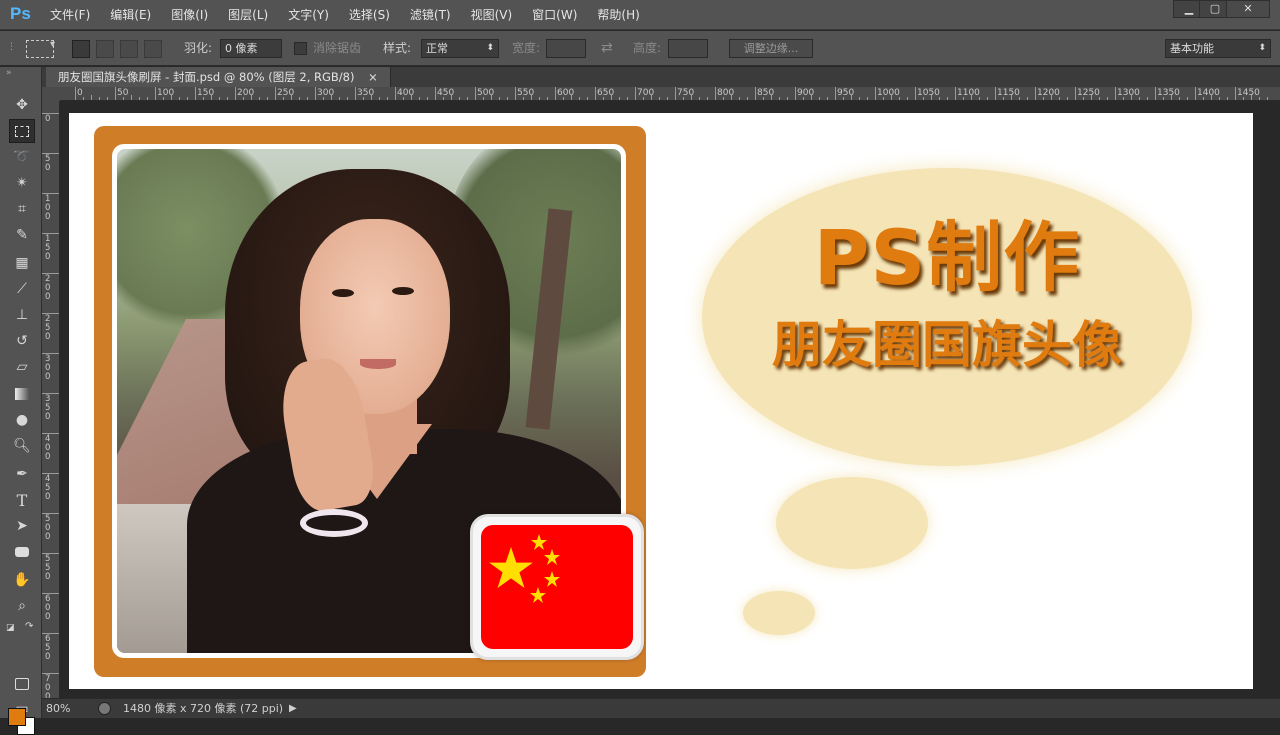 Image resolution: width=1280 pixels, height=735 pixels. What do you see at coordinates (48, 686) in the screenshot?
I see `ruler-v-label: 7 0 0` at bounding box center [48, 686].